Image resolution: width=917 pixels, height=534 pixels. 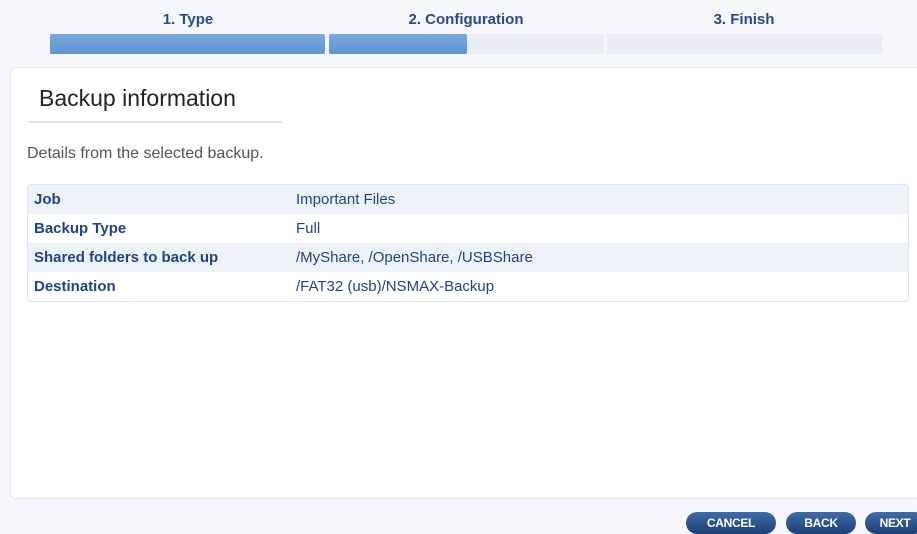 I want to click on row-value: Full, so click(x=308, y=228).